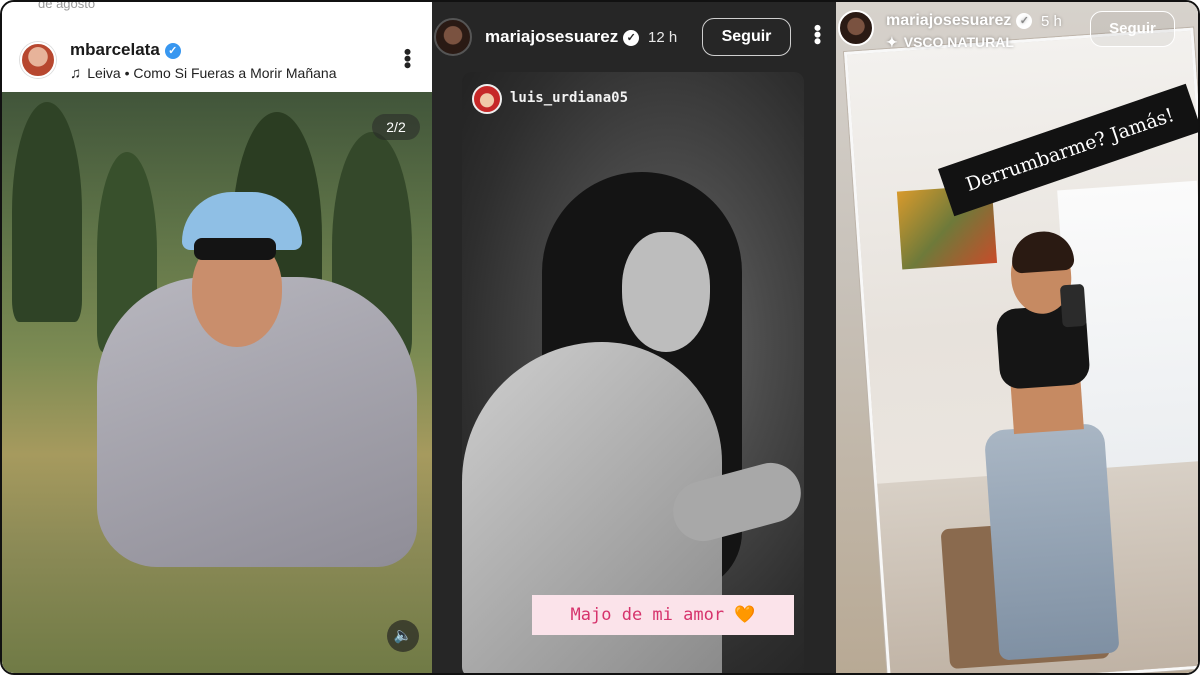  Describe the element at coordinates (1051, 21) in the screenshot. I see `post-time: 5 h` at that location.